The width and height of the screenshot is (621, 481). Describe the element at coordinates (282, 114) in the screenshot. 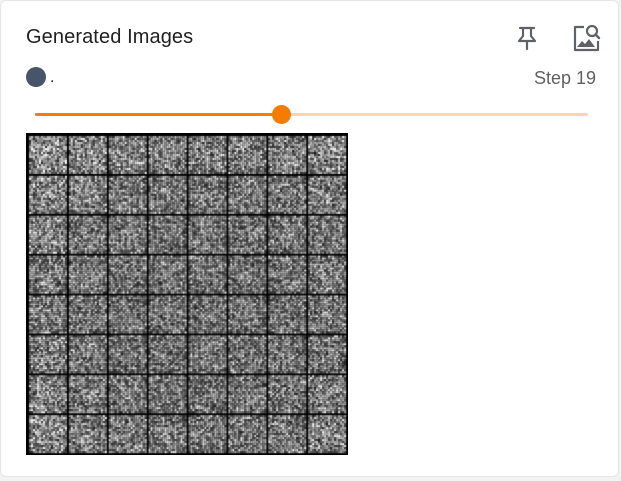

I see `slider-thumb` at that location.